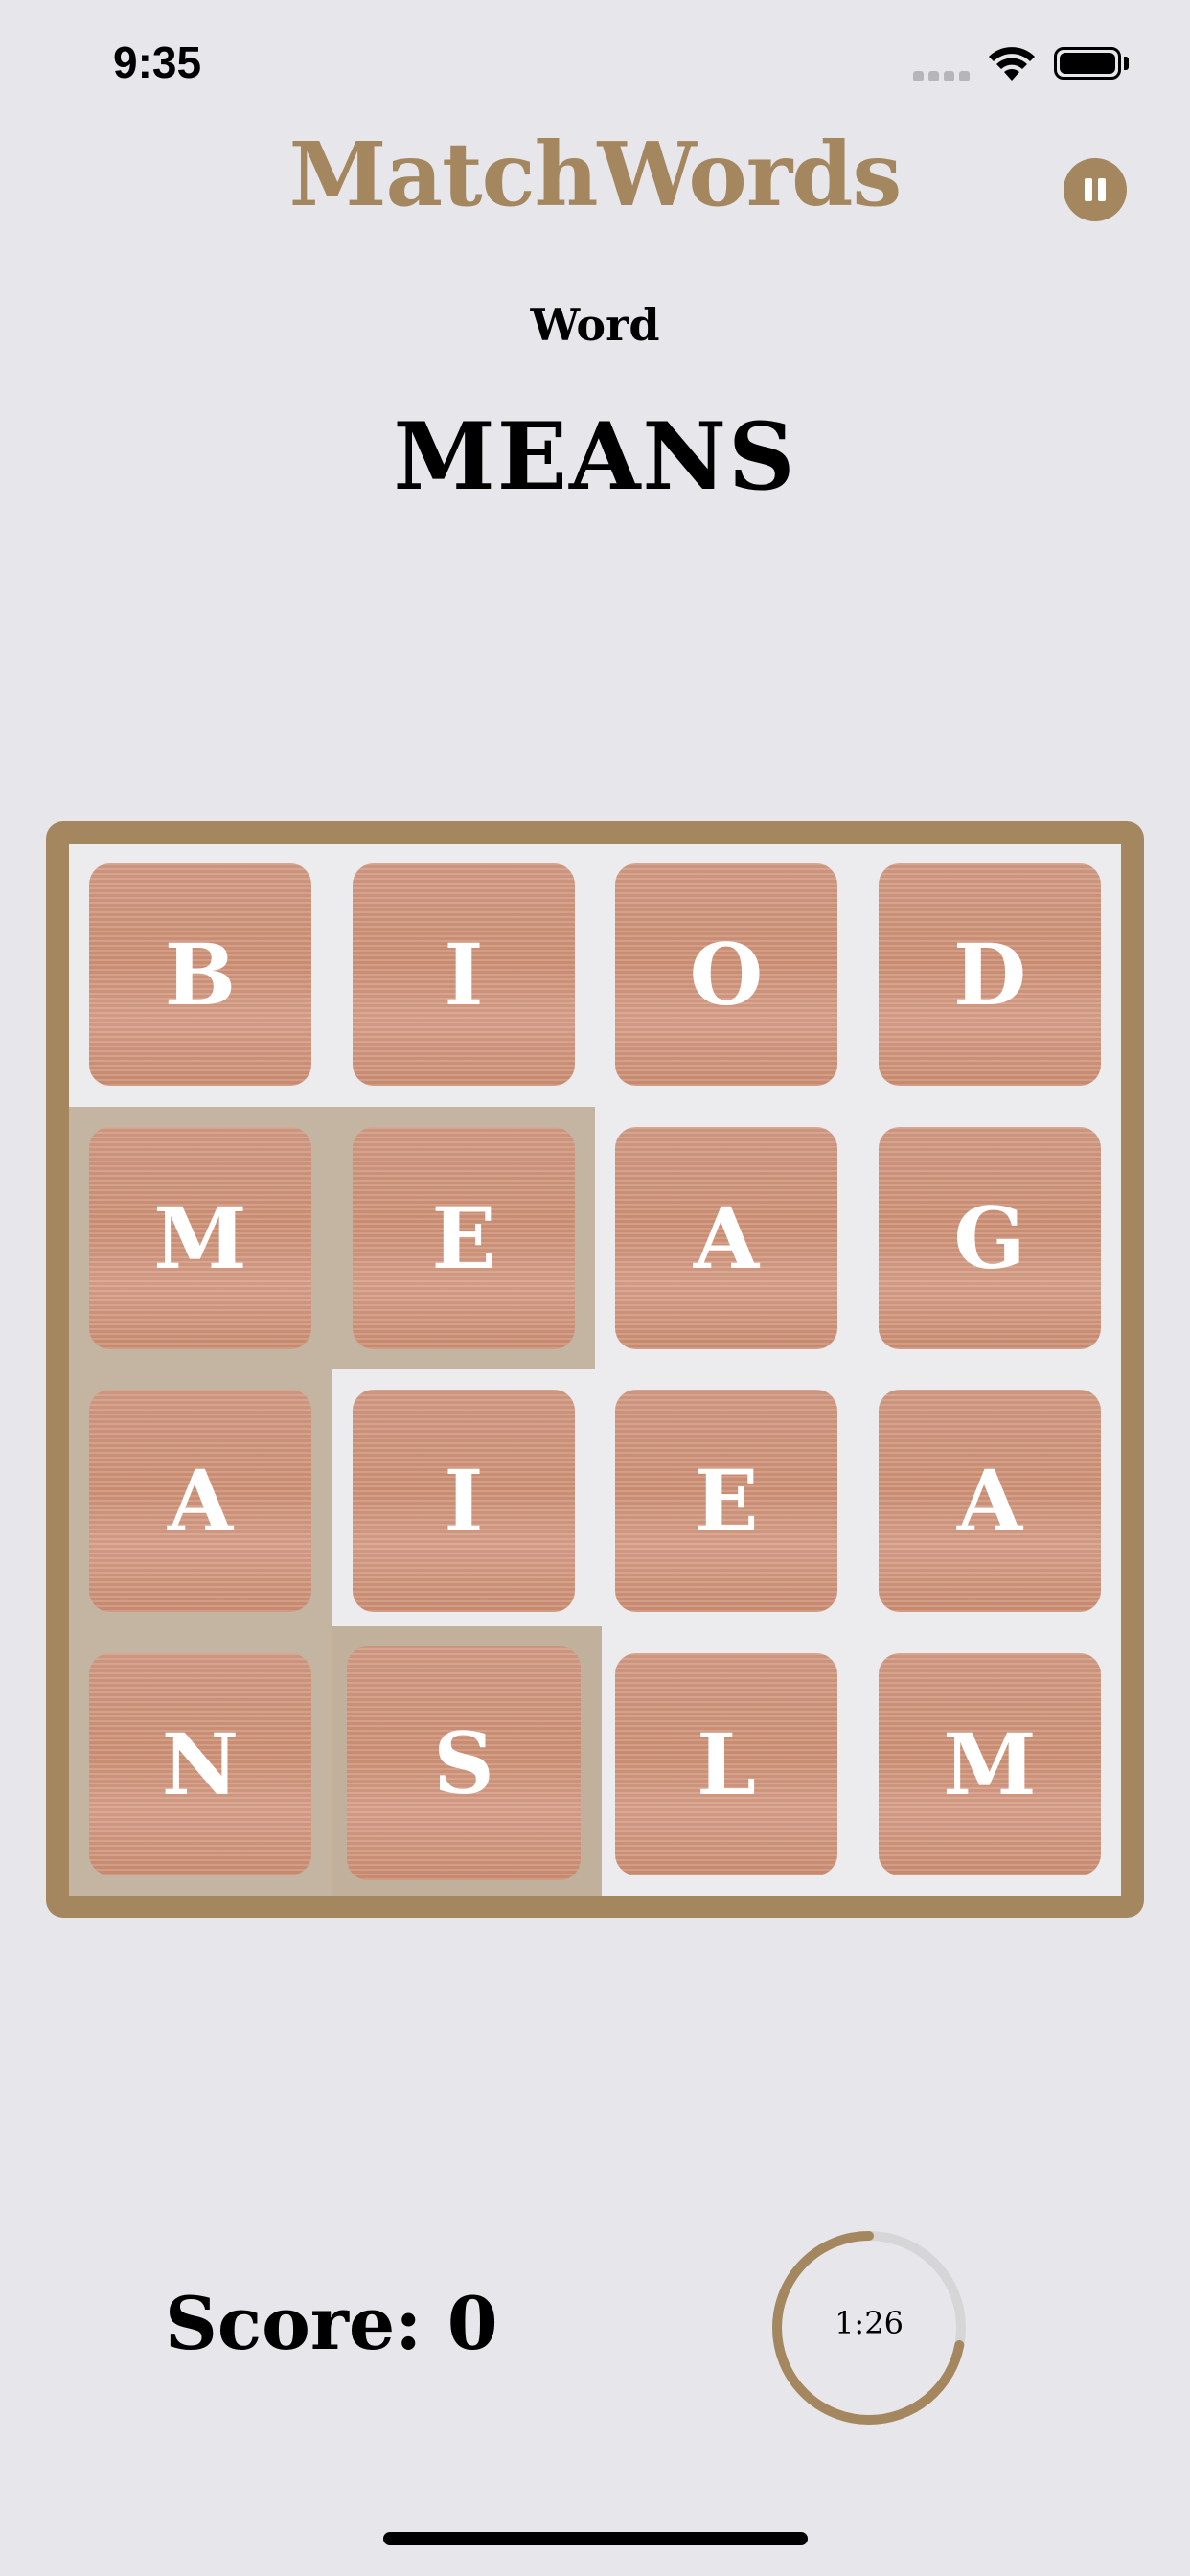  I want to click on tile-letter: O, so click(727, 974).